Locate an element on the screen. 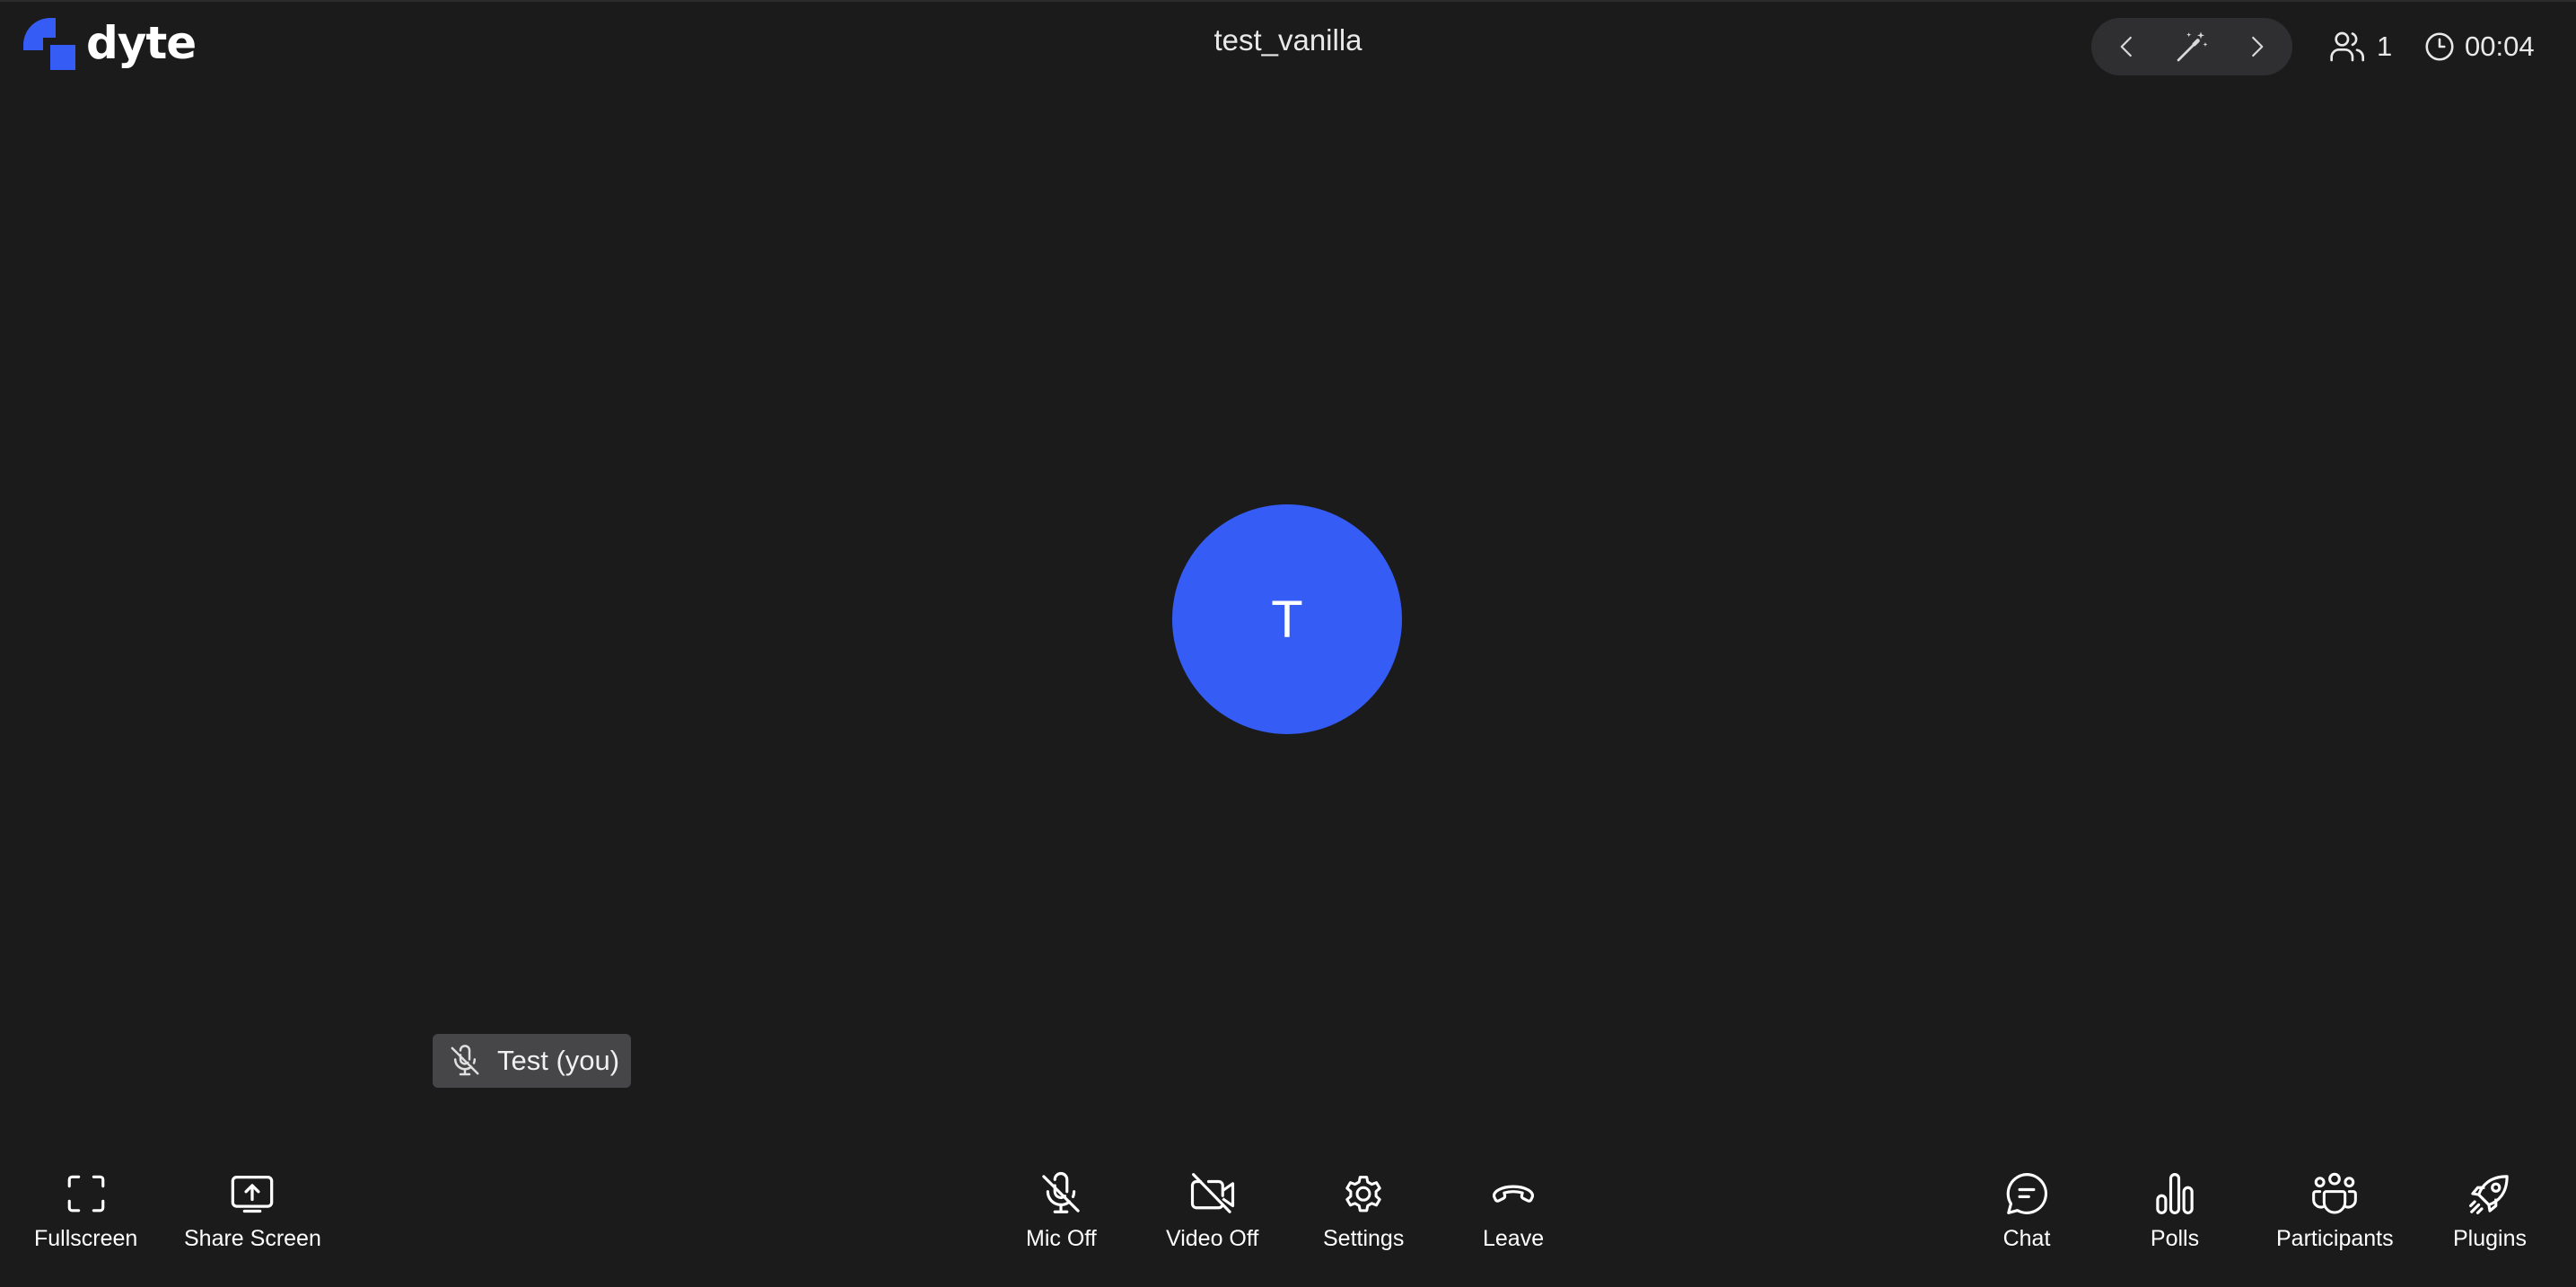 Image resolution: width=2576 pixels, height=1287 pixels. phone-hangup-icon is located at coordinates (1514, 1194).